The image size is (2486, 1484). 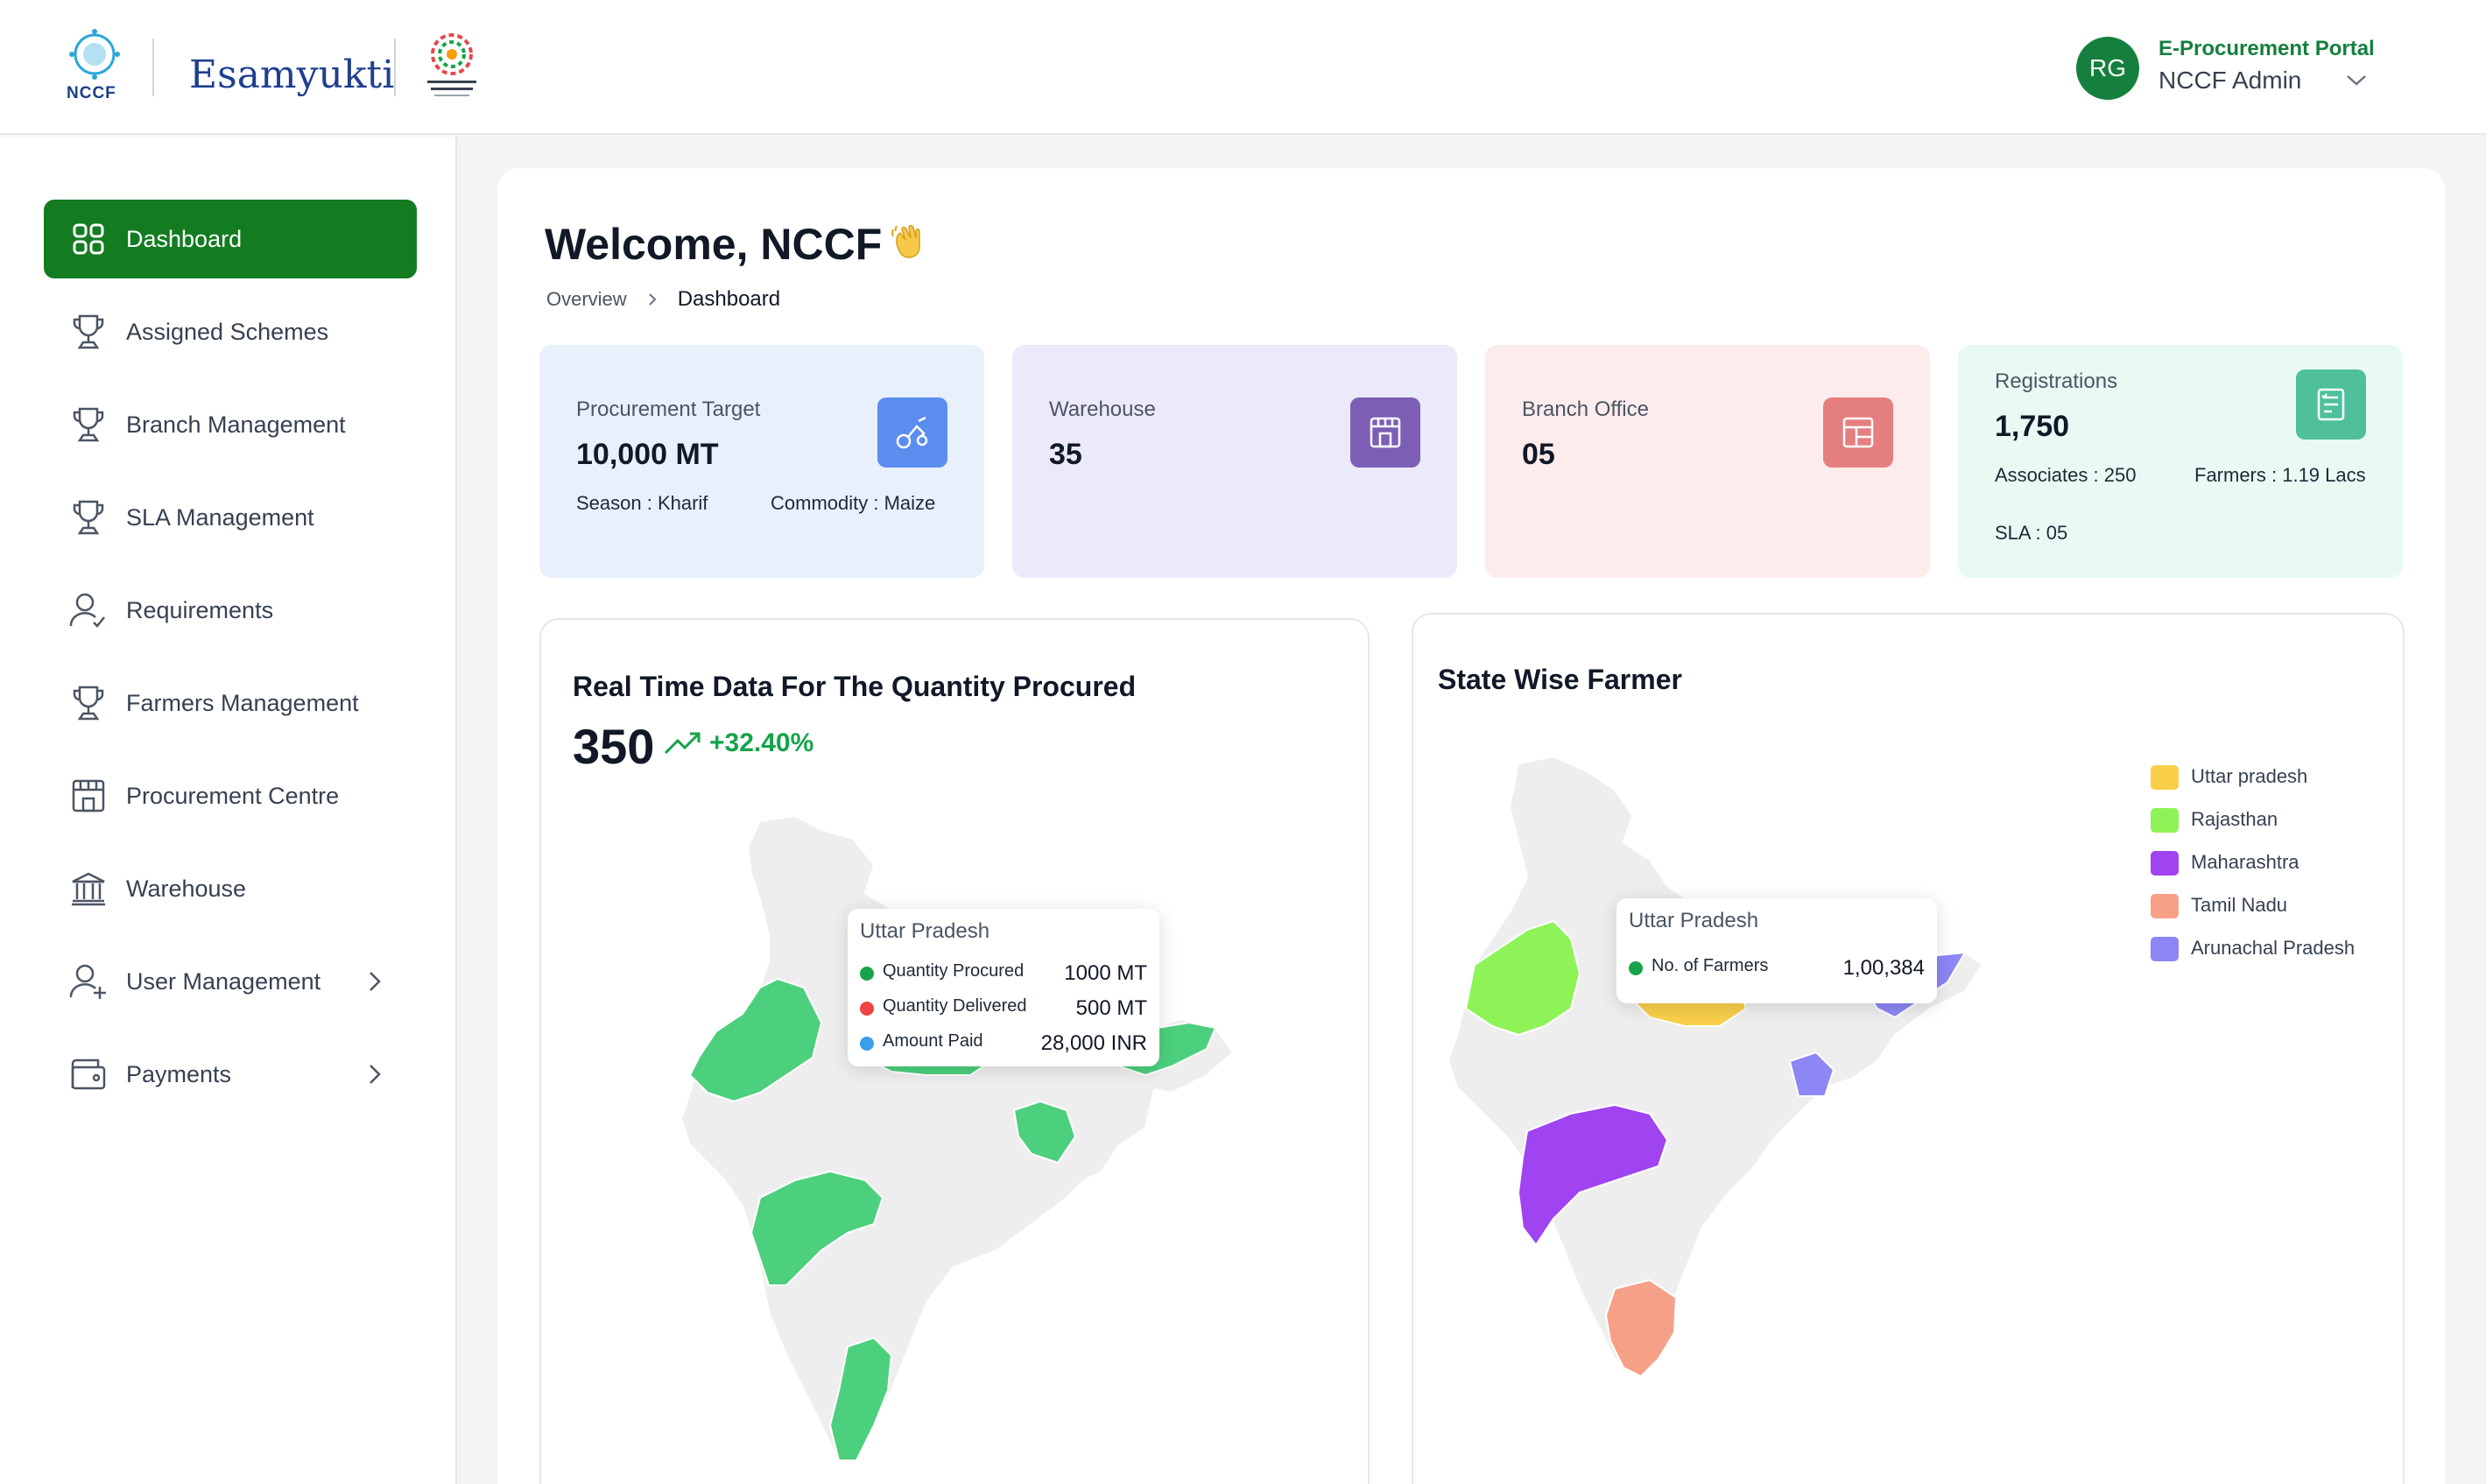 What do you see at coordinates (1777, 967) in the screenshot?
I see `tooltip-row: No. of Farmers 1,00,384` at bounding box center [1777, 967].